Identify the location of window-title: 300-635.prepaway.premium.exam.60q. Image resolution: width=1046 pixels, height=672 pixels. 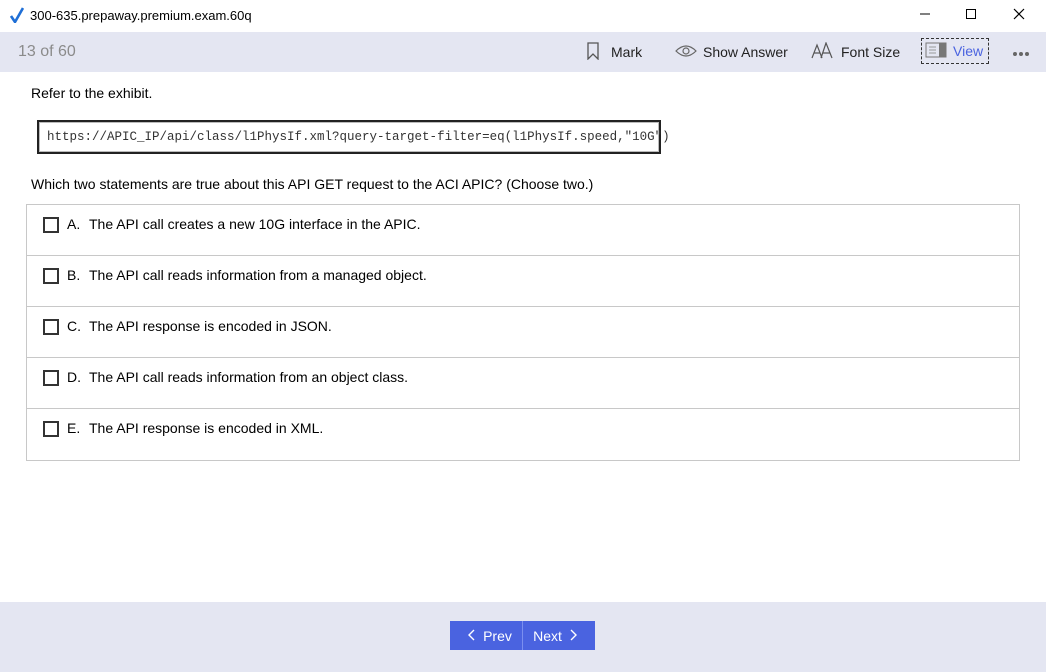
(141, 15).